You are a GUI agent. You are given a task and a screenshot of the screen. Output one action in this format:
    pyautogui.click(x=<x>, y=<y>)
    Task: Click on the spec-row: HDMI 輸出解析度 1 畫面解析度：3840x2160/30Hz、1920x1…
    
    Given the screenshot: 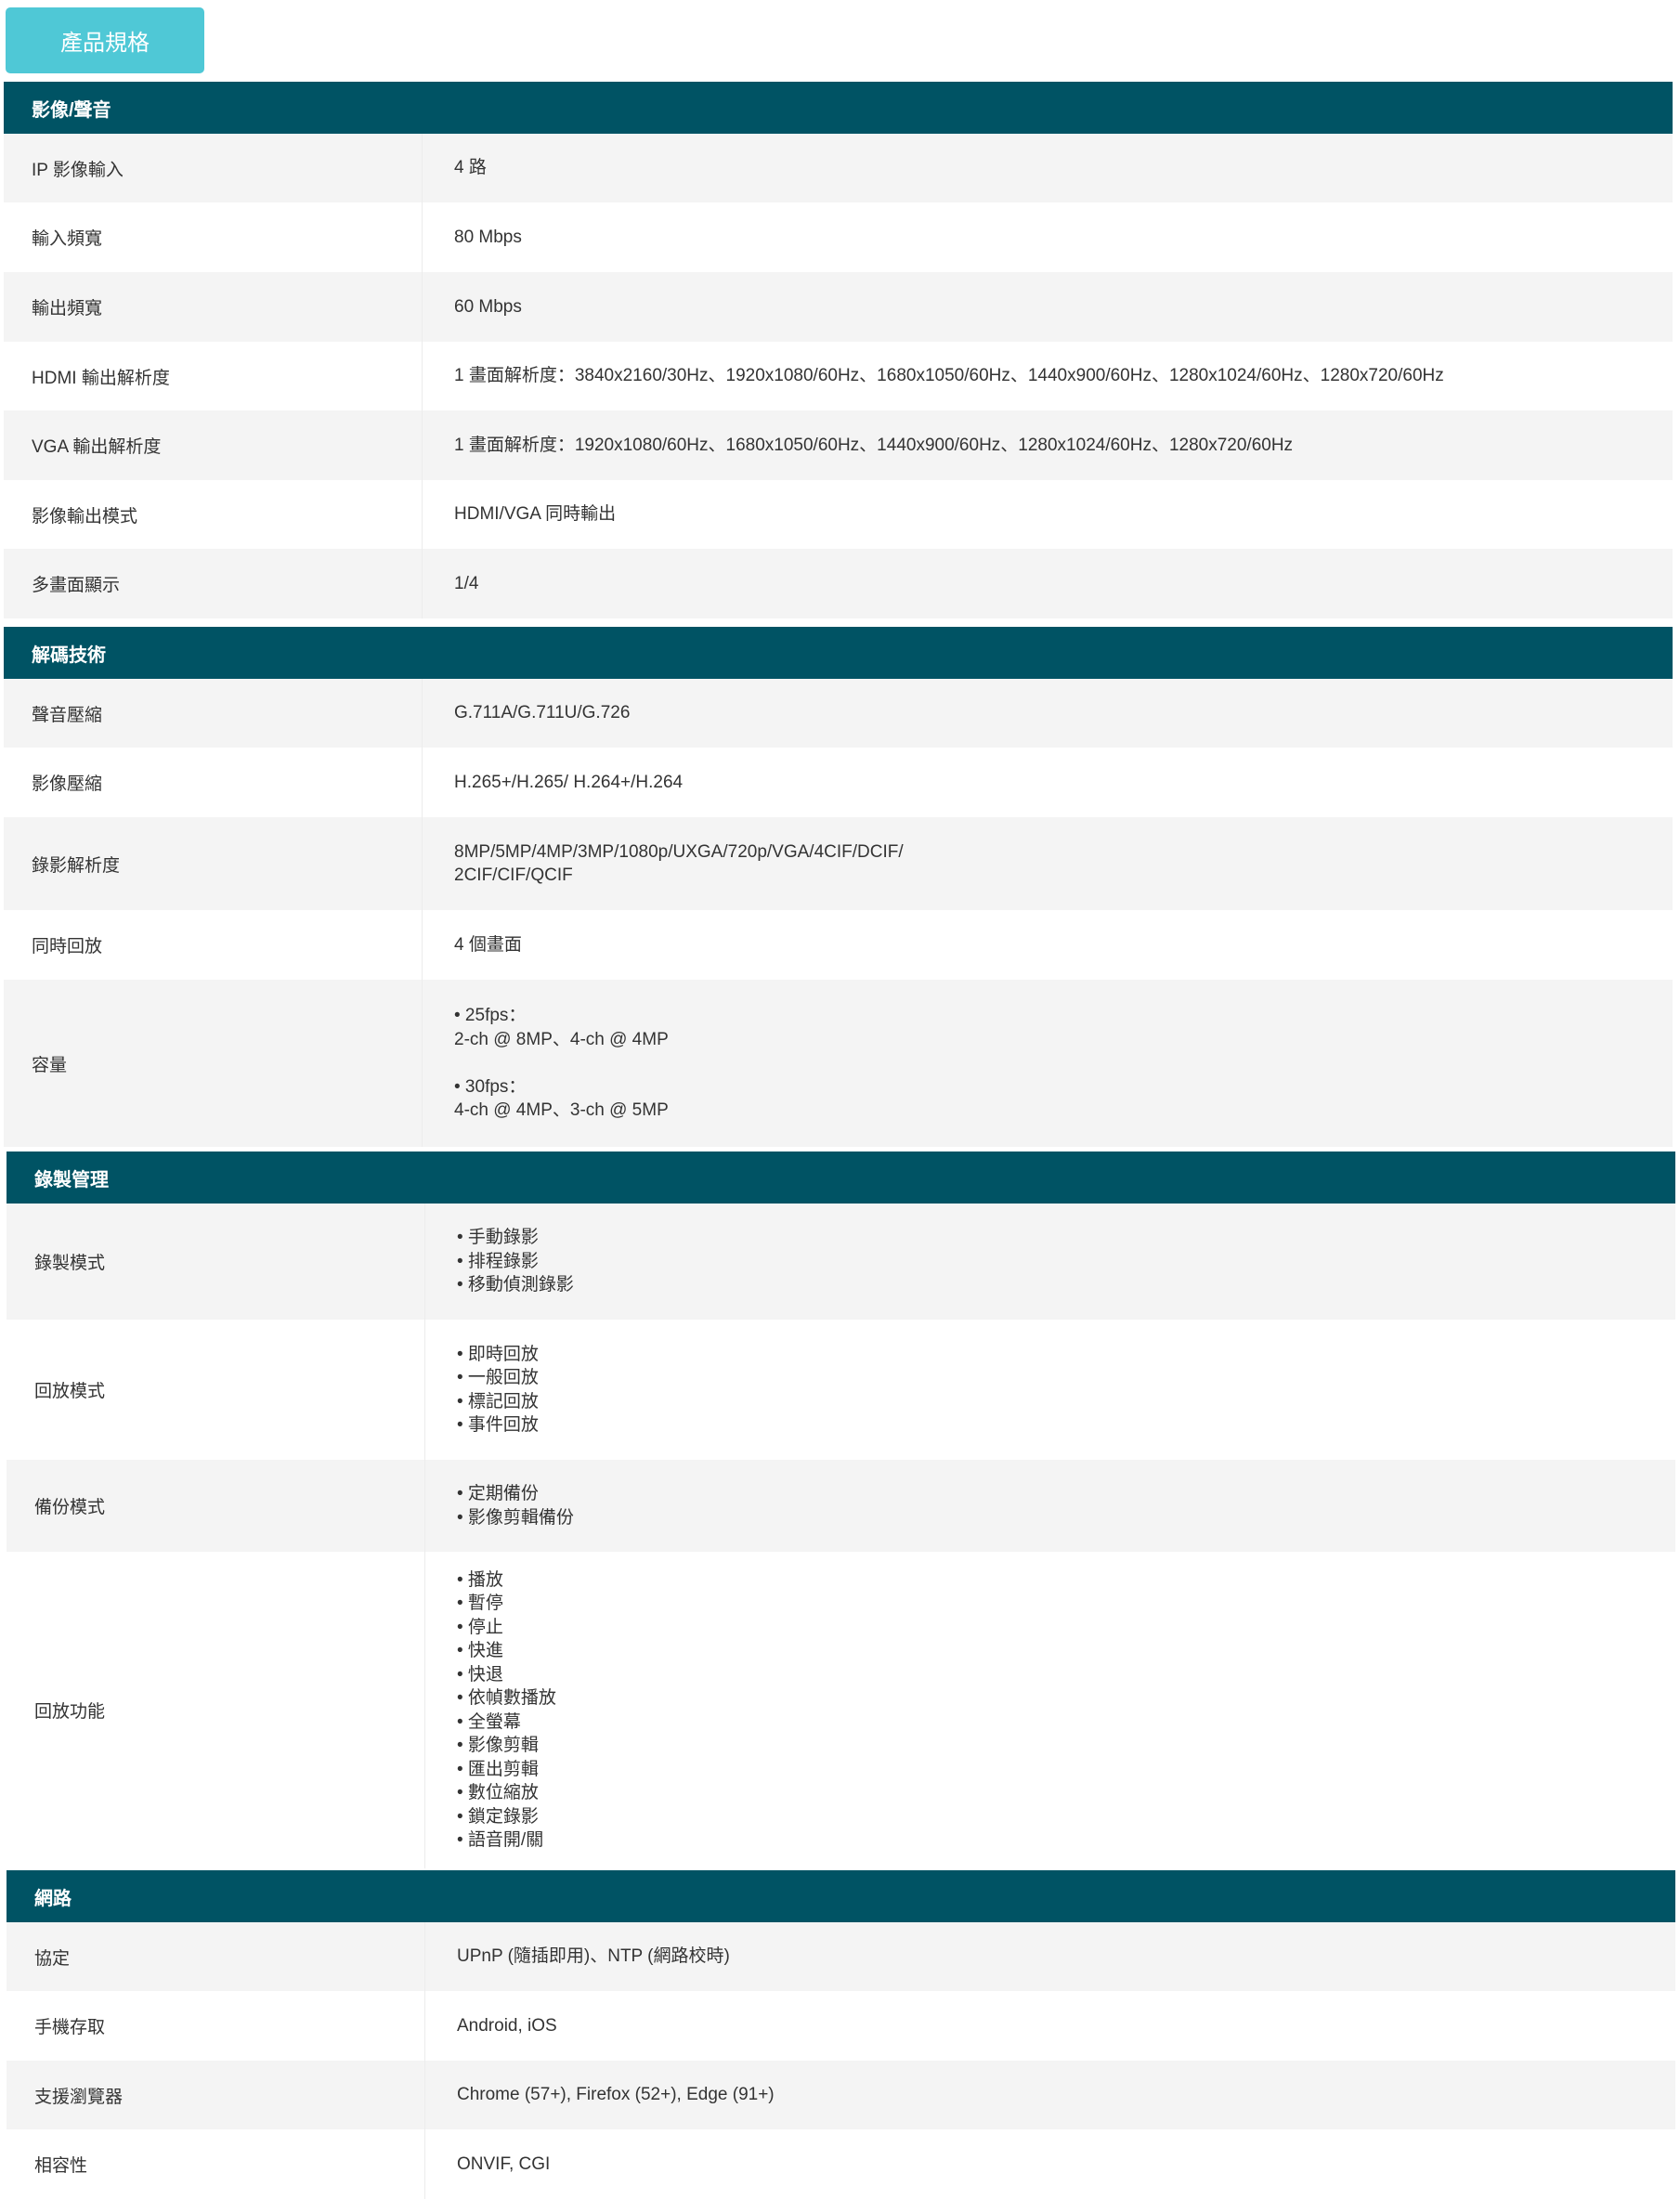 What is the action you would take?
    pyautogui.click(x=838, y=376)
    